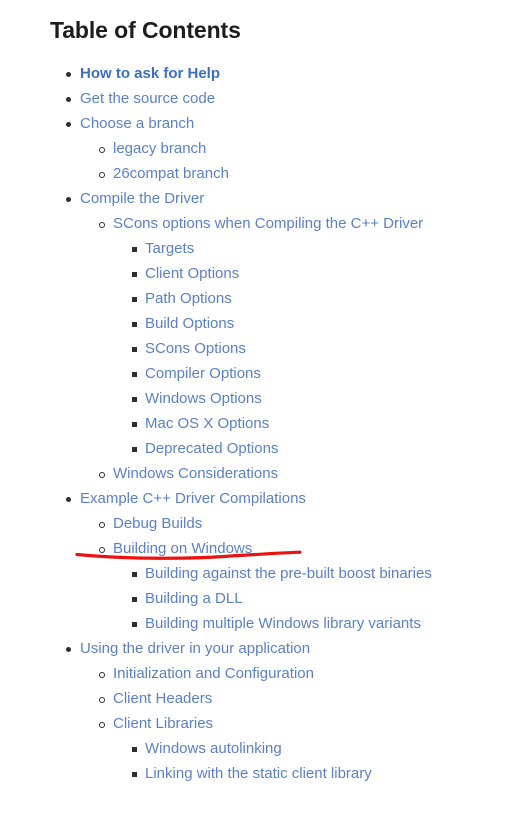 Image resolution: width=530 pixels, height=813 pixels. I want to click on toc-item: Deprecated Options, so click(265, 450).